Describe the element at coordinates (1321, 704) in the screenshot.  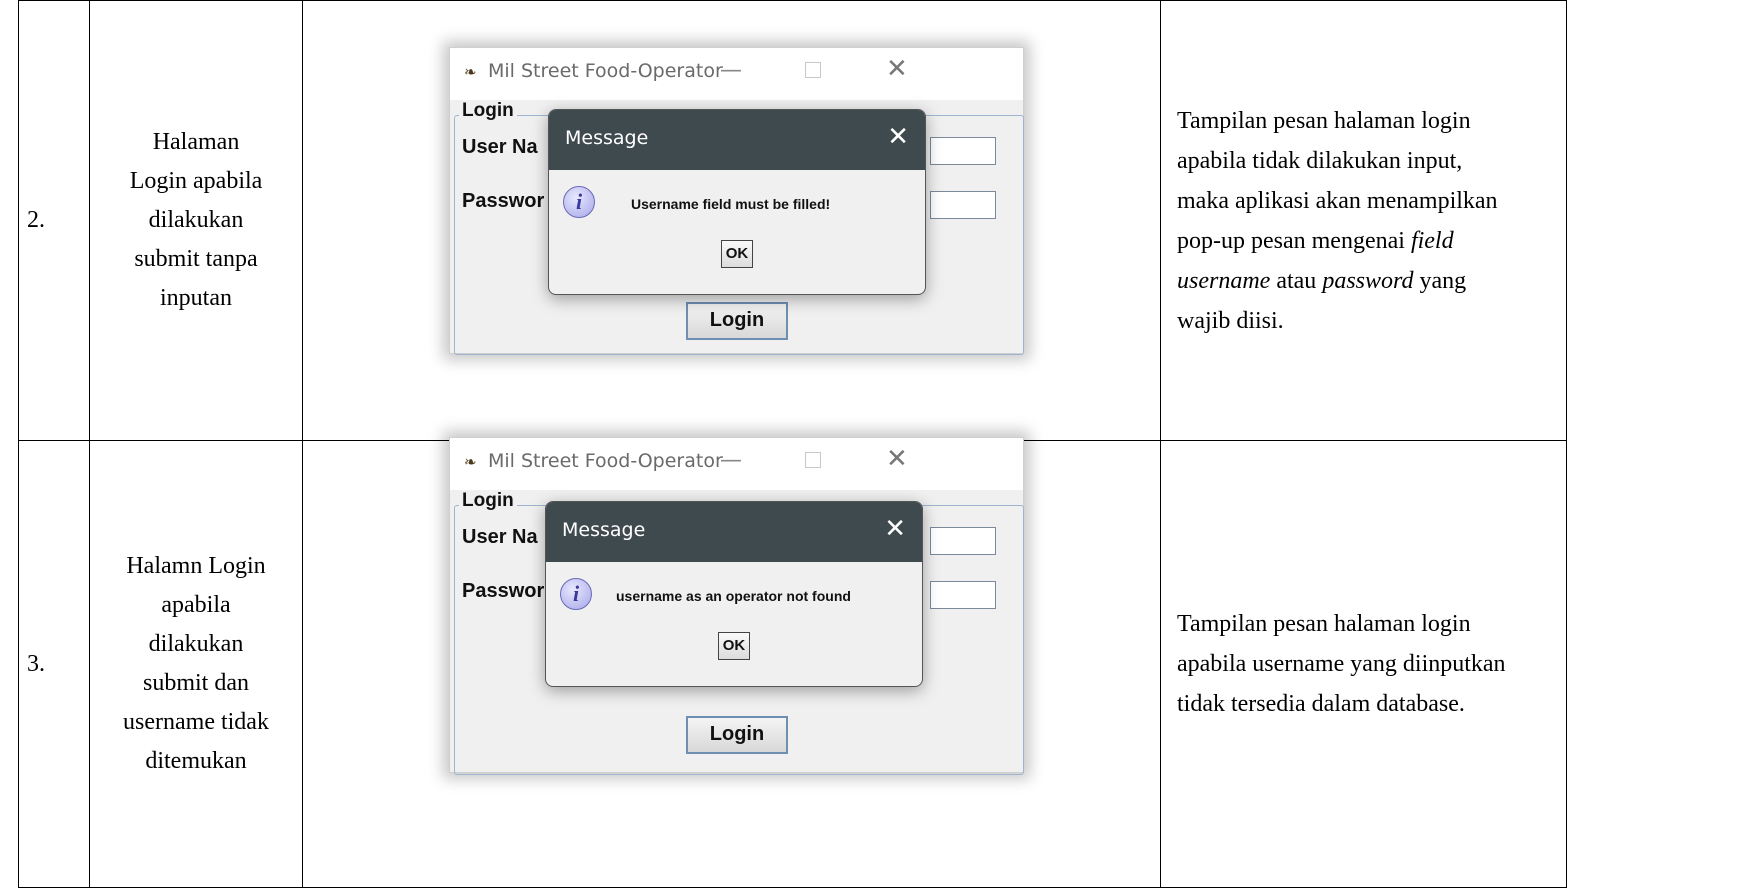
I see `description-line: tidak tersedia dalam database.` at that location.